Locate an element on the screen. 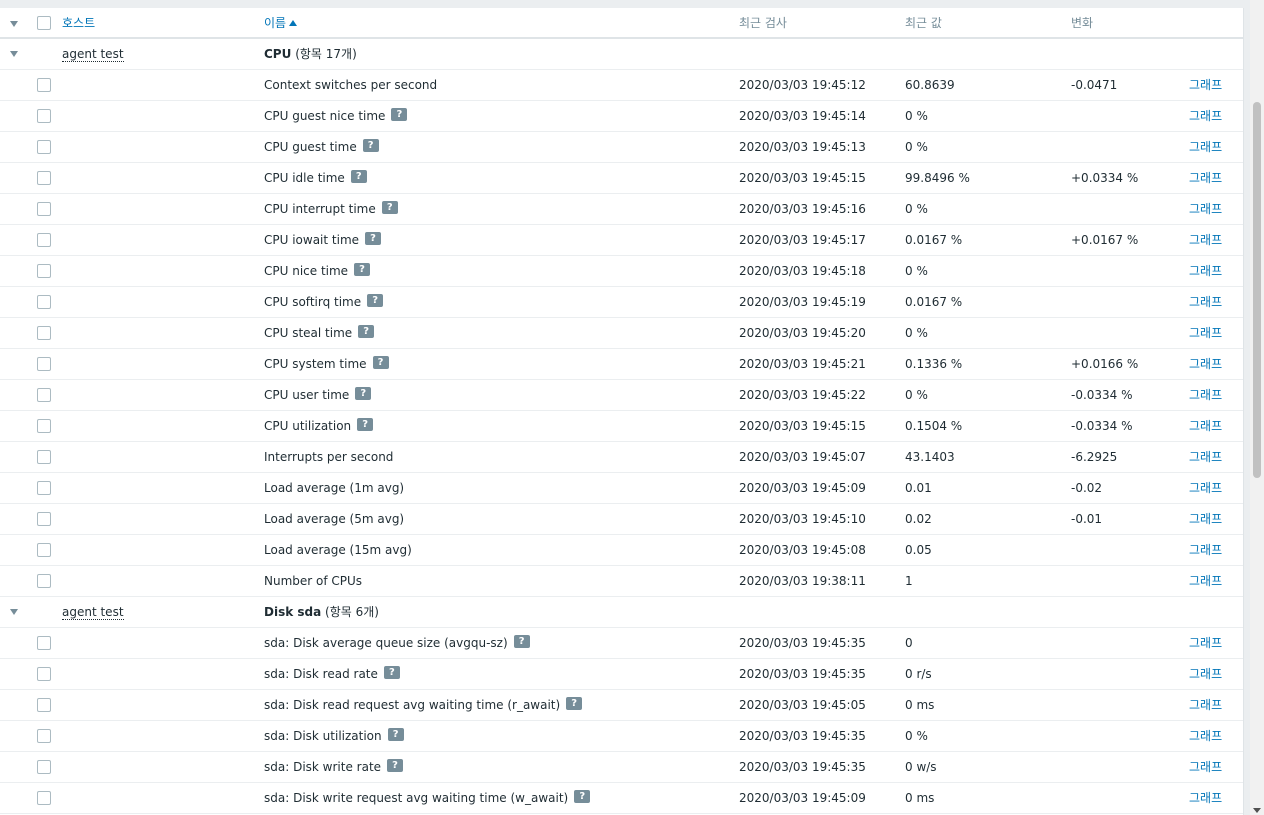 Image resolution: width=1264 pixels, height=815 pixels. change-value: -0.0471 is located at coordinates (1094, 85).